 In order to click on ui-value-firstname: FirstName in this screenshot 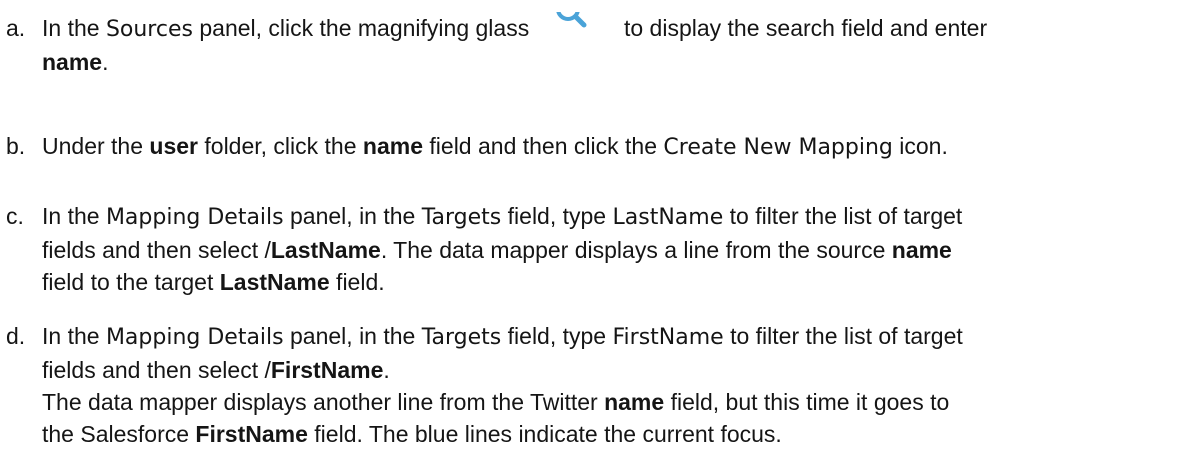, I will do `click(668, 337)`.